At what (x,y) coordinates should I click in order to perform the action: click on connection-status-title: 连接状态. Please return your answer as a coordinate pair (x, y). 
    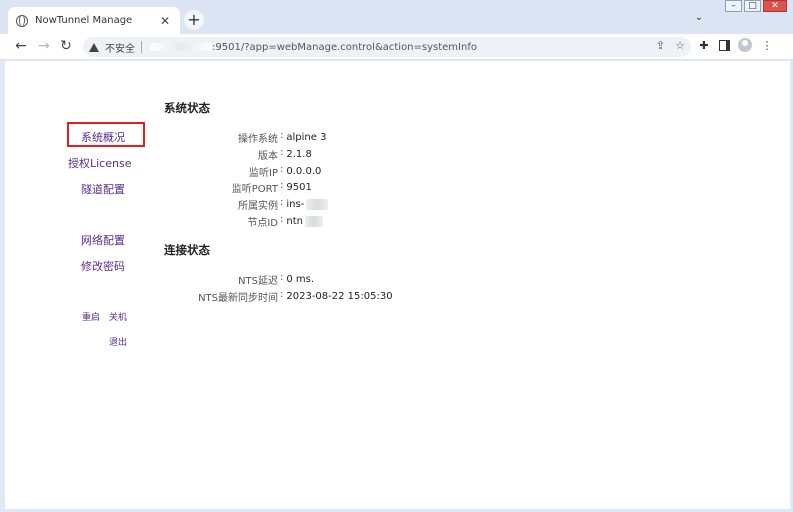
    Looking at the image, I should click on (187, 250).